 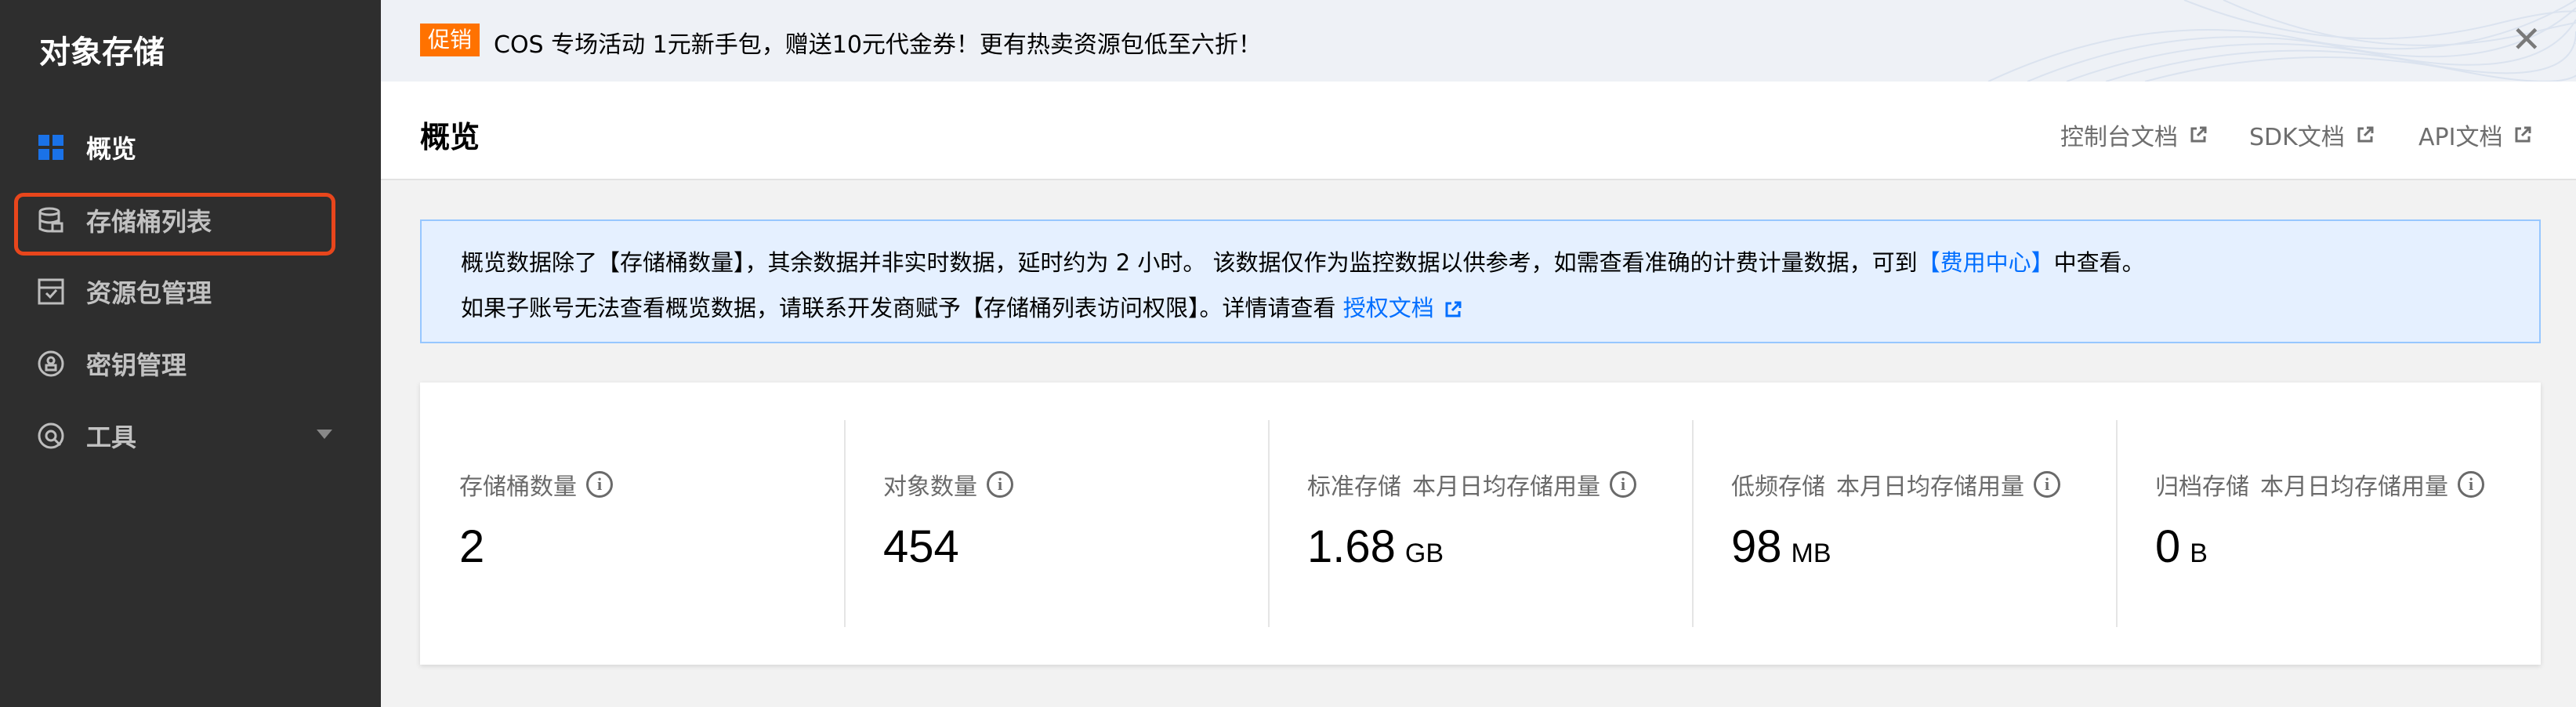 I want to click on sidebar-item-package: 资源包管理, so click(x=190, y=291).